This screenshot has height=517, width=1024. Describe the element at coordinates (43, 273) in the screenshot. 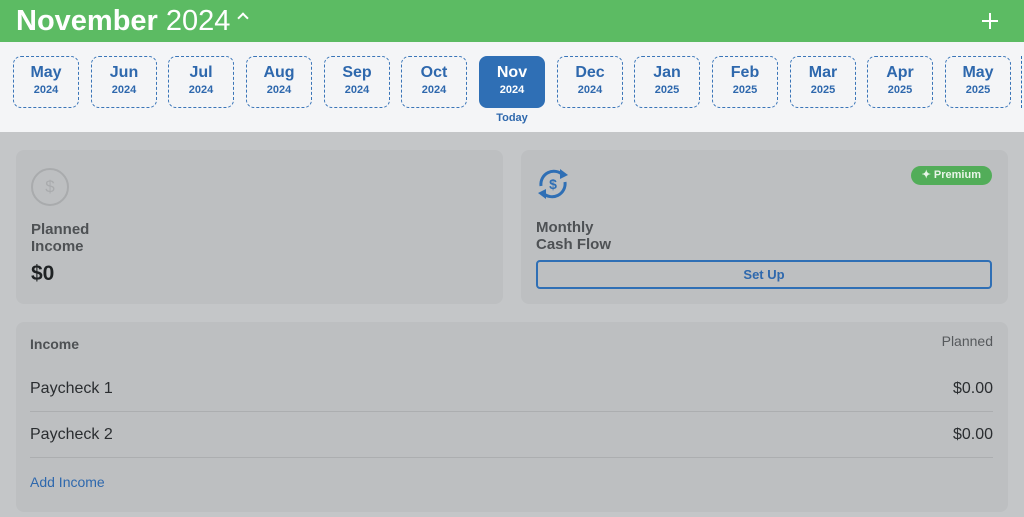

I see `planned-income-value: $0` at that location.